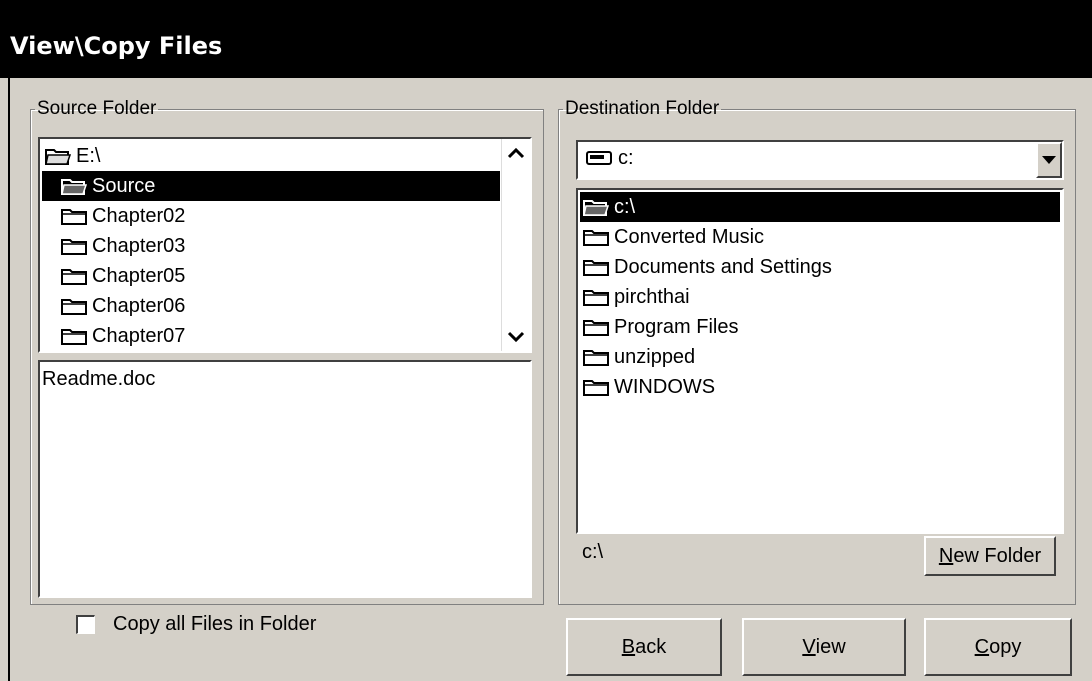  I want to click on file-list-item: Readme.doc, so click(98, 379).